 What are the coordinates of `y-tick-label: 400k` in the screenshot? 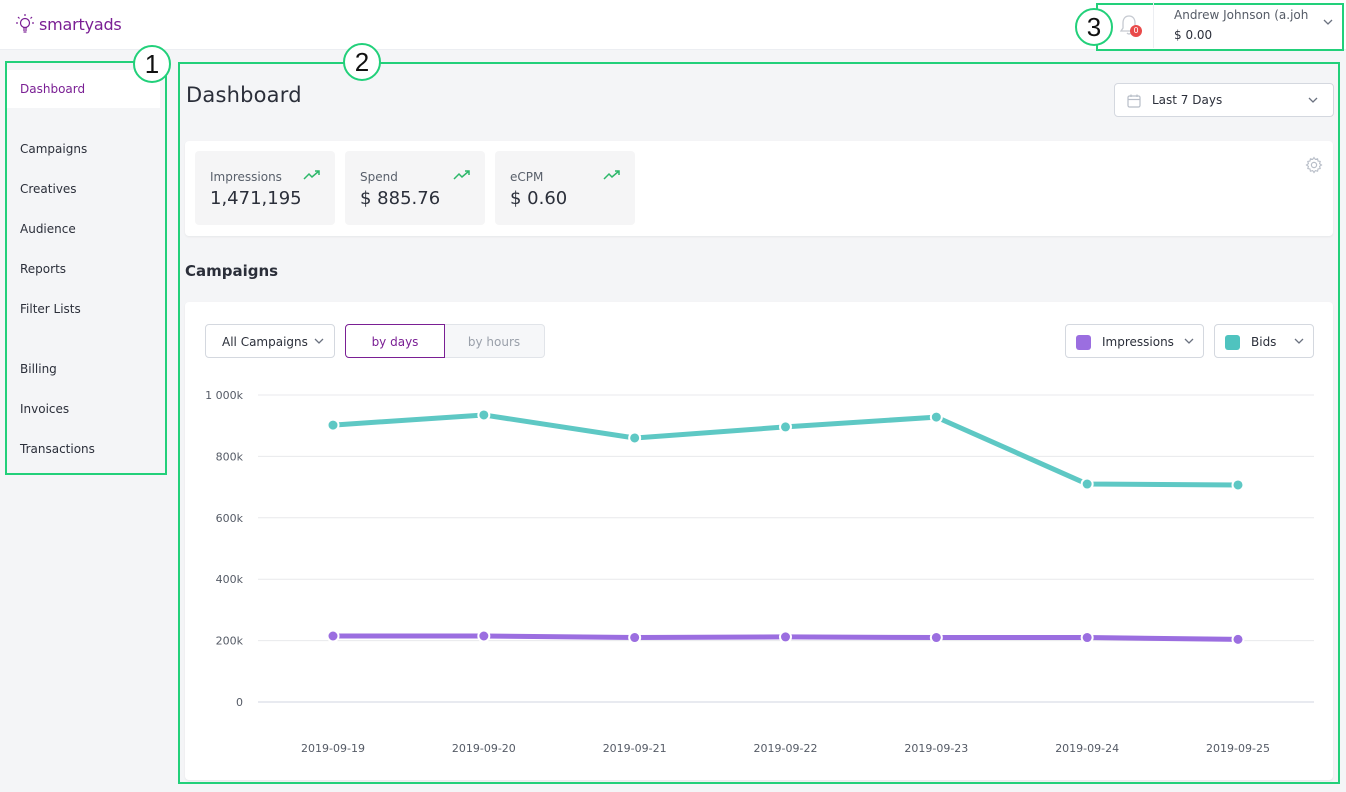 It's located at (230, 579).